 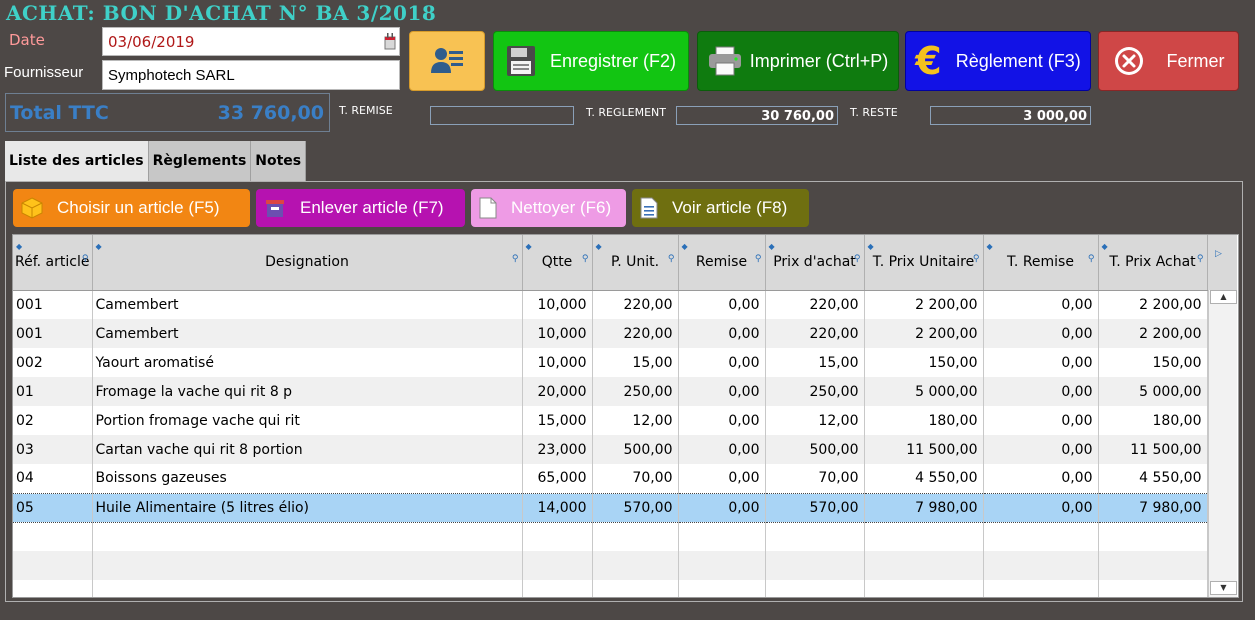 I want to click on supplier-card-button, so click(x=447, y=61).